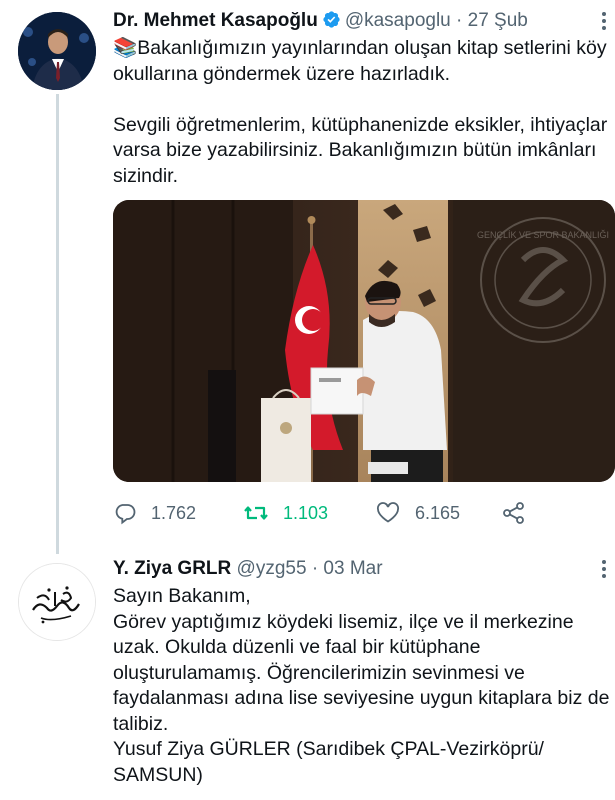 Image resolution: width=615 pixels, height=800 pixels. Describe the element at coordinates (364, 513) in the screenshot. I see `tweet1-actions: 1.762 1.103 6.165` at that location.